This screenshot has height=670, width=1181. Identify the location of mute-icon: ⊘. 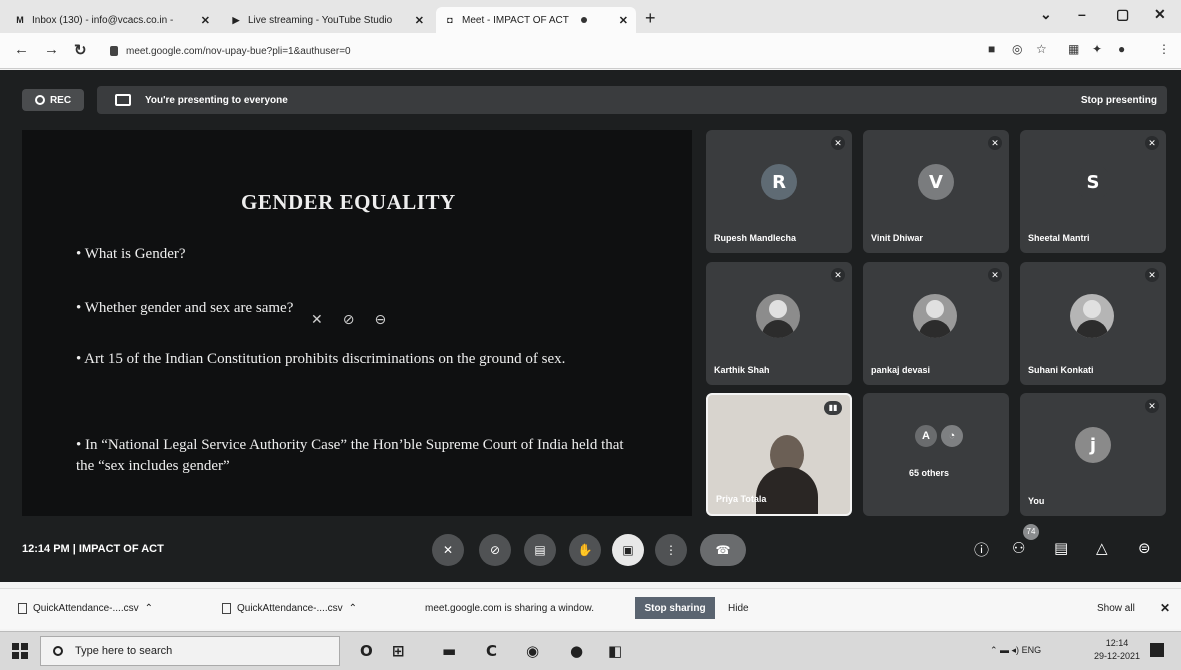
(349, 320).